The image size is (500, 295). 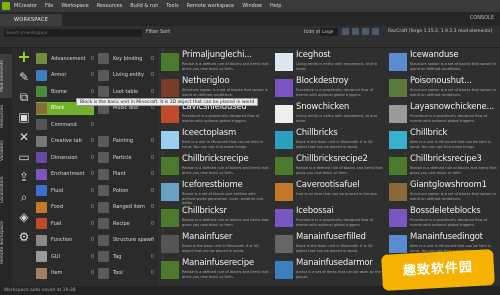 I want to click on element-type-dimension: Dimension 0, so click(x=65, y=157).